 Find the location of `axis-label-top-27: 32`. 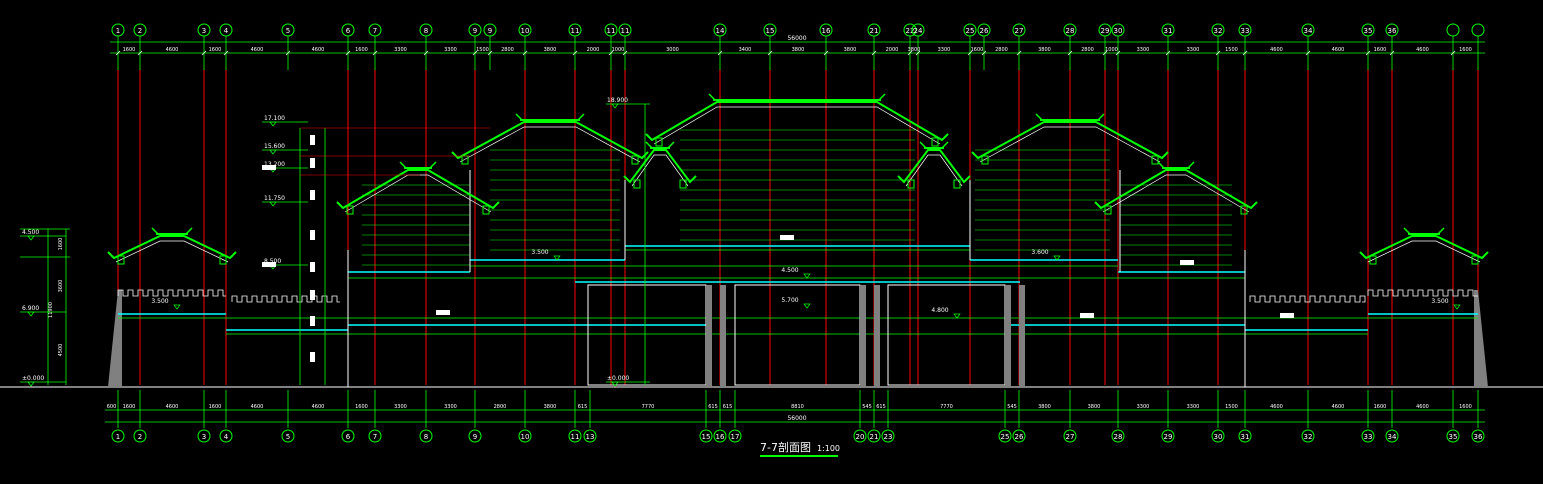

axis-label-top-27: 32 is located at coordinates (1218, 31).